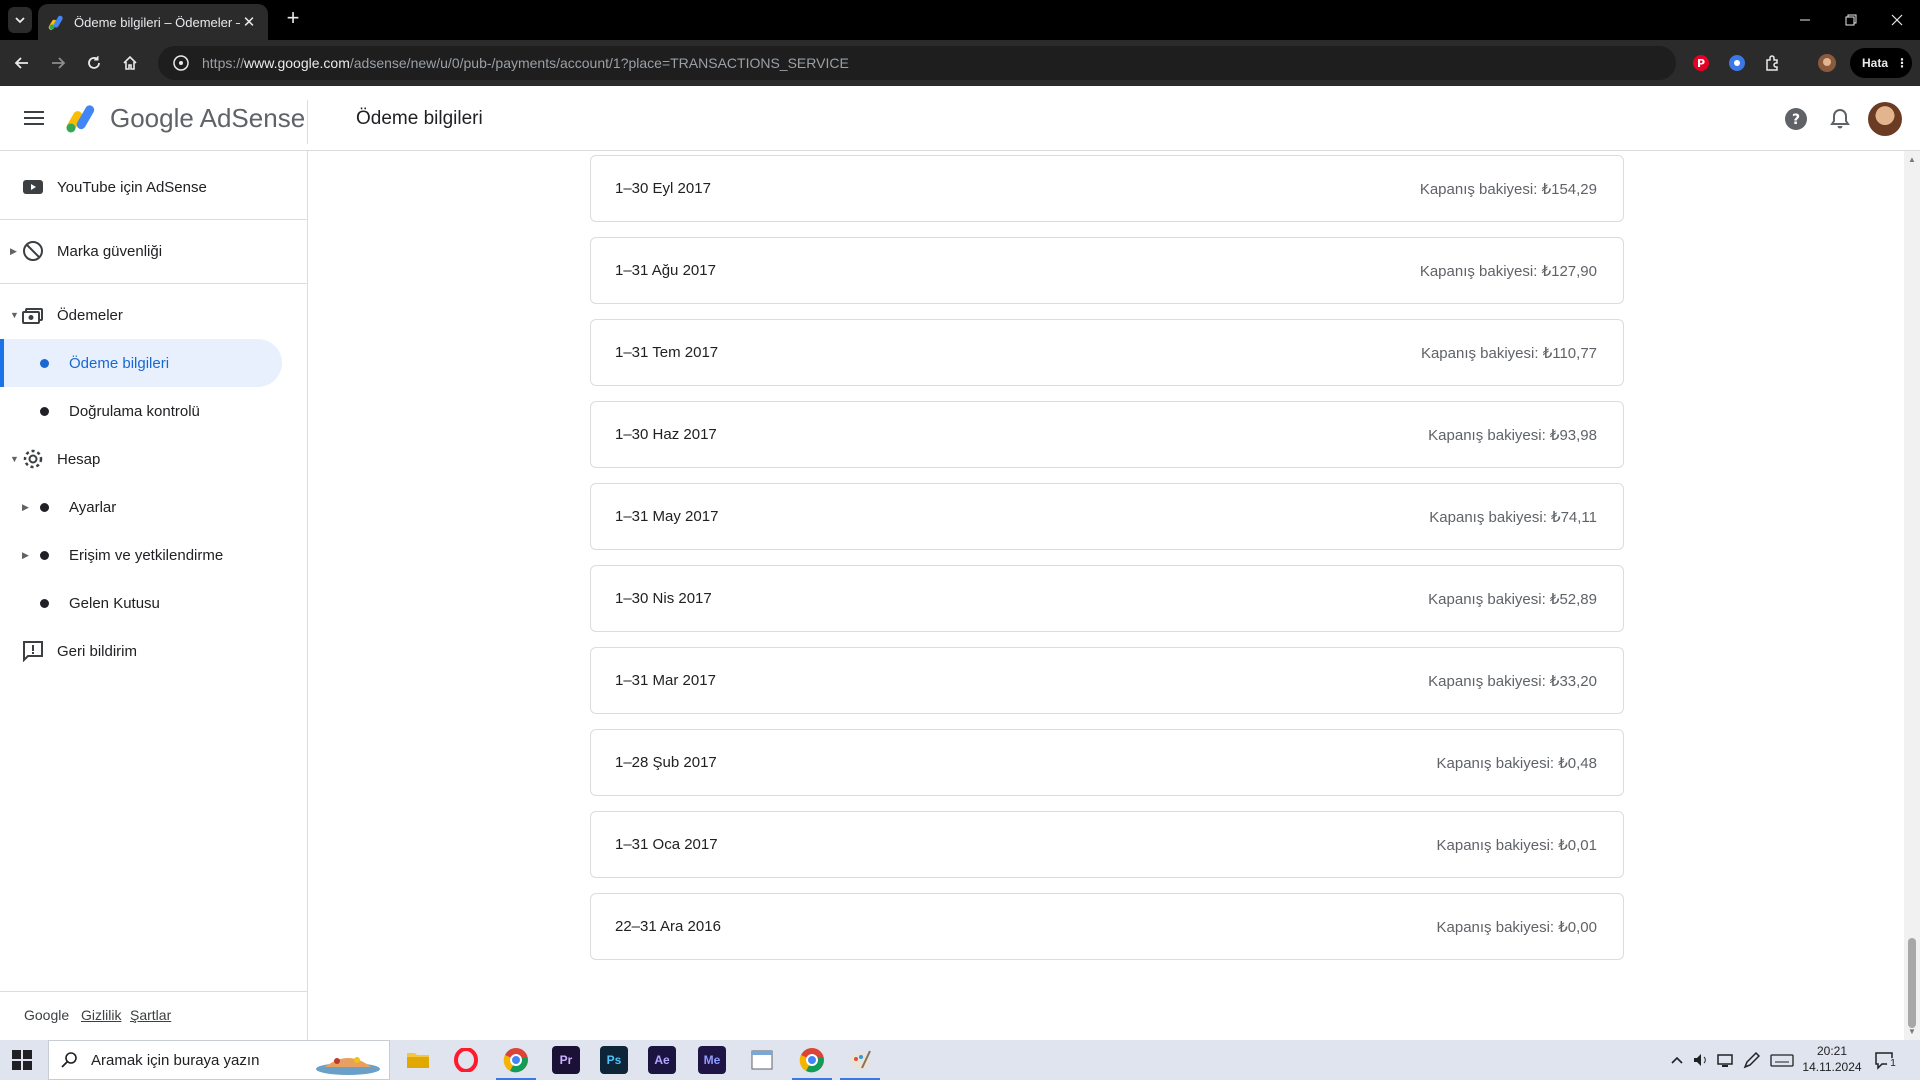 Image resolution: width=1920 pixels, height=1080 pixels. I want to click on sidebar-item-feedback: Geri bildirim, so click(141, 651).